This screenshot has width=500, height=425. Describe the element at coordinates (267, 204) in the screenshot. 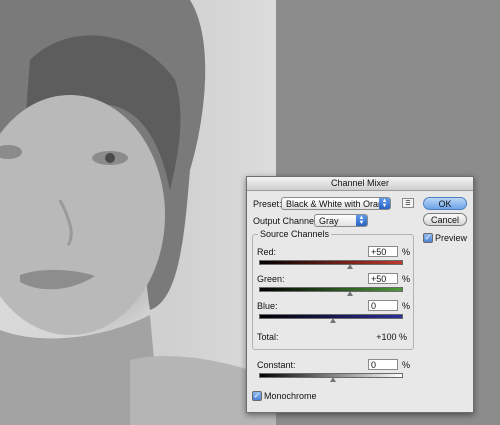

I see `preset-label: Preset:` at that location.